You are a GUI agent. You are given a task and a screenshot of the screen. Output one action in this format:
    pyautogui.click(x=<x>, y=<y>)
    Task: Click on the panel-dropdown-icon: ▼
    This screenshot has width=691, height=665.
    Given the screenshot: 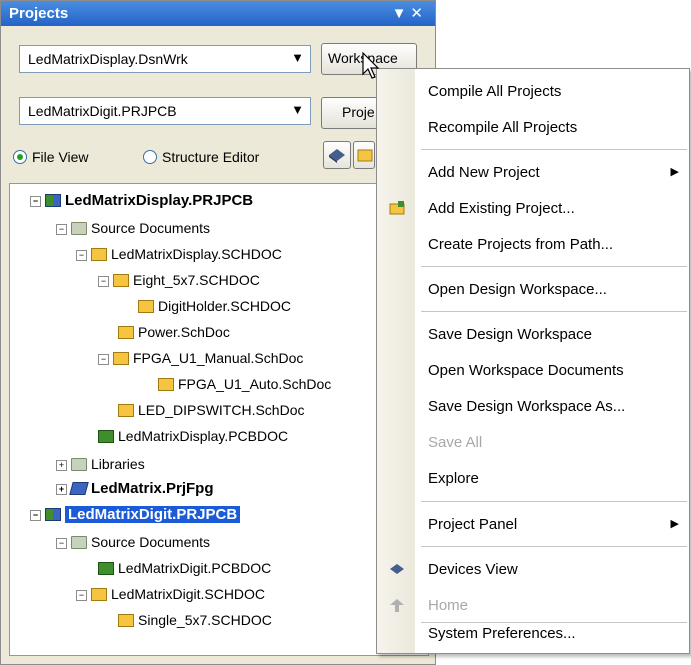 What is the action you would take?
    pyautogui.click(x=401, y=13)
    